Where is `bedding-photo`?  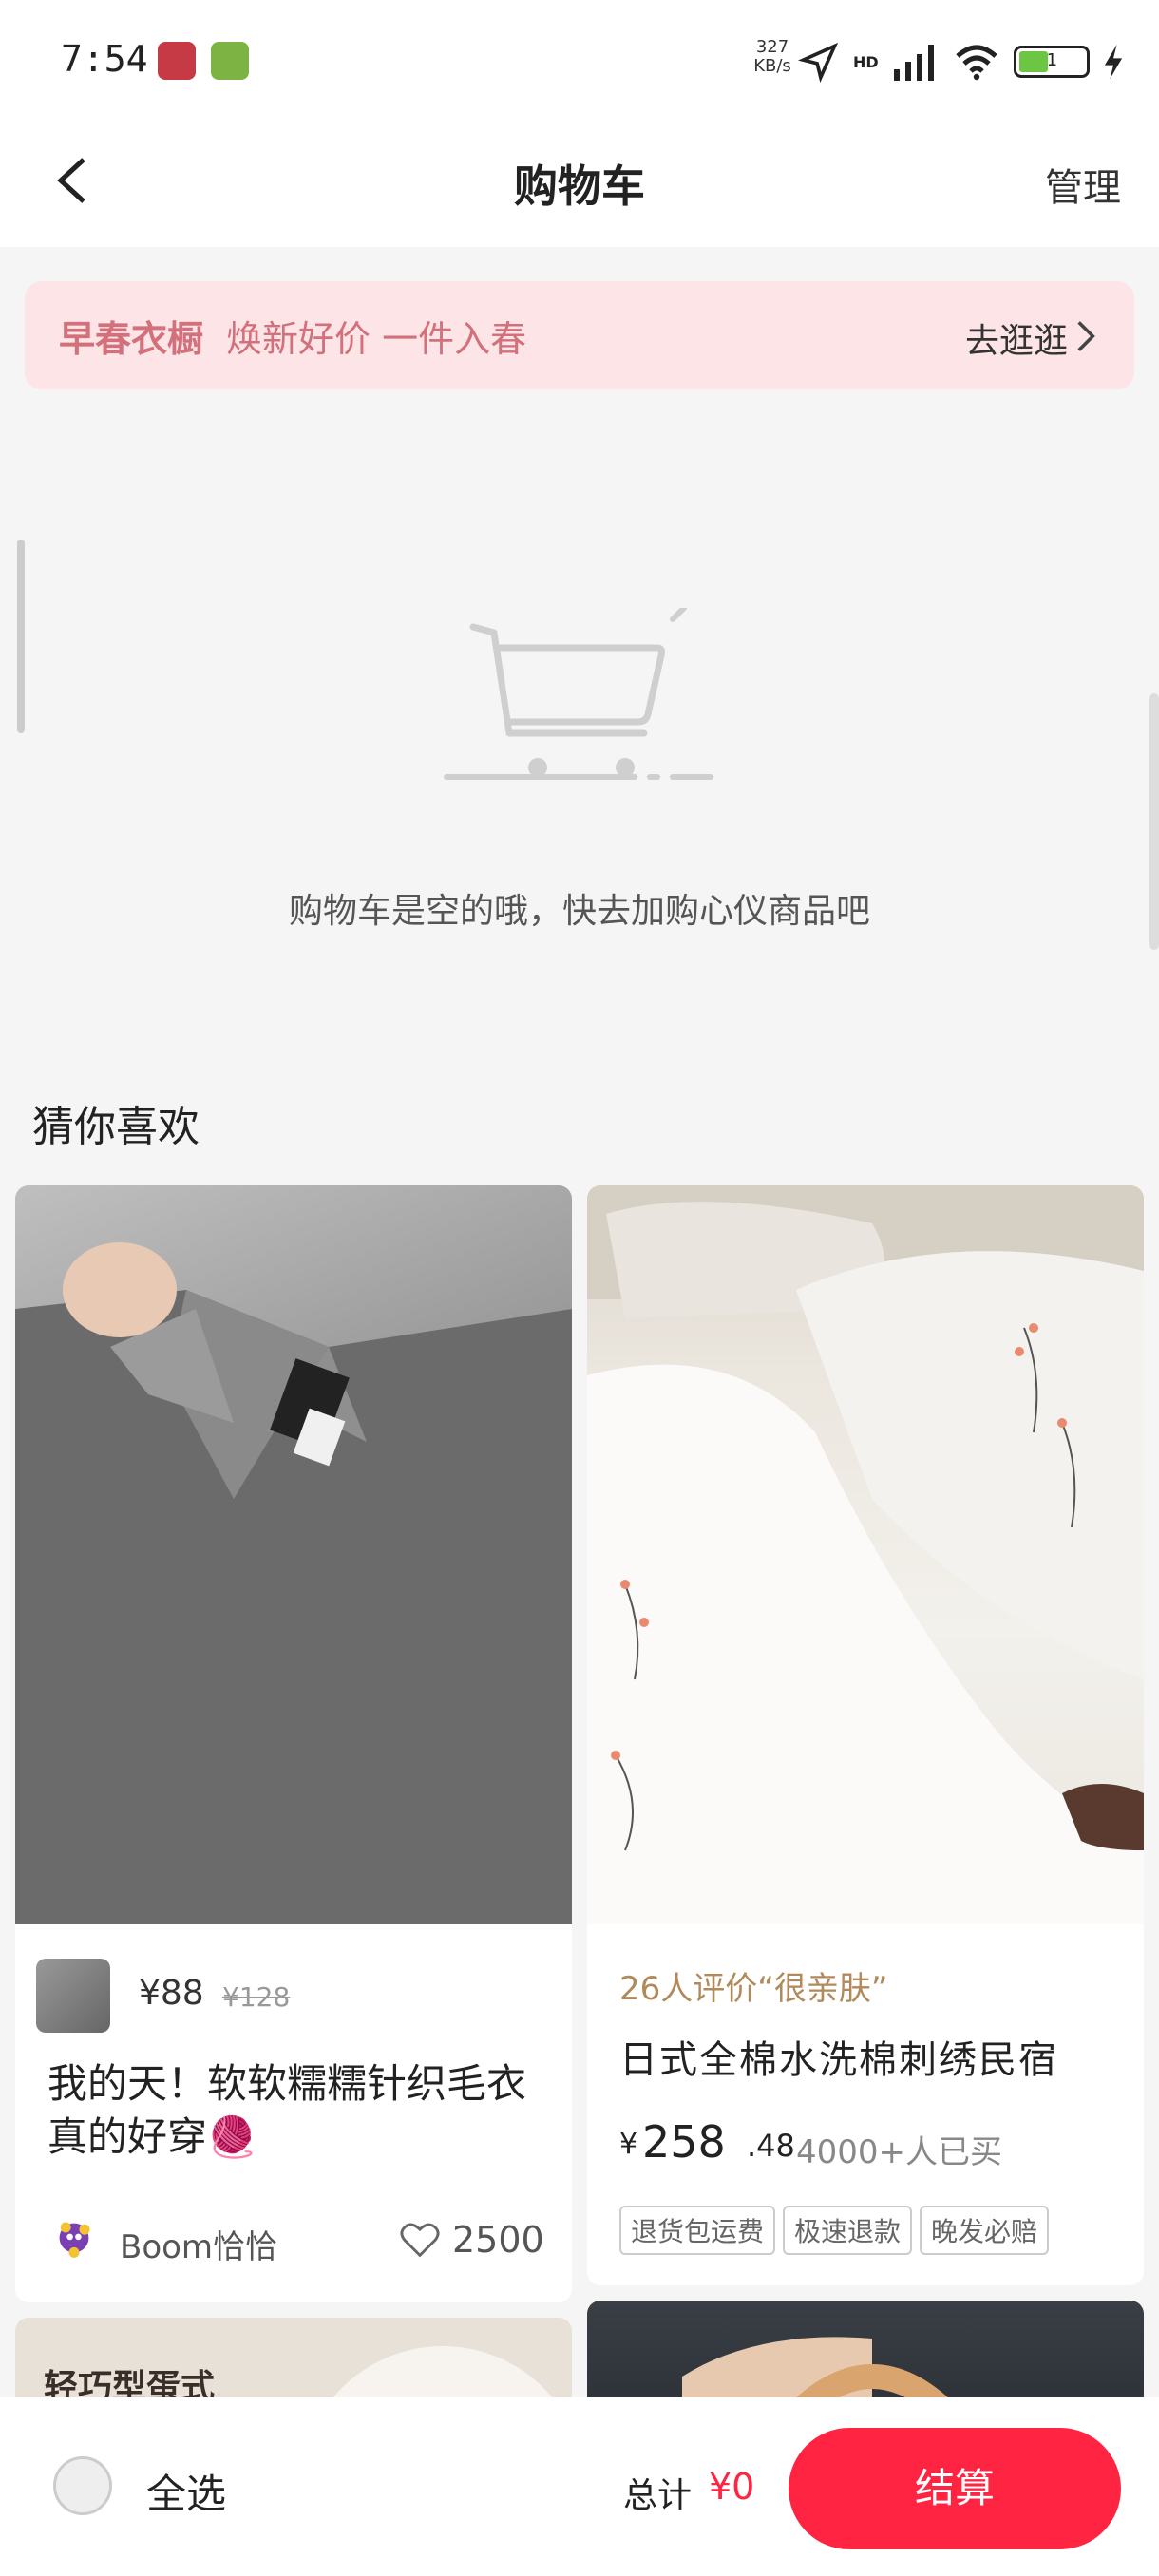
bedding-photo is located at coordinates (865, 1554).